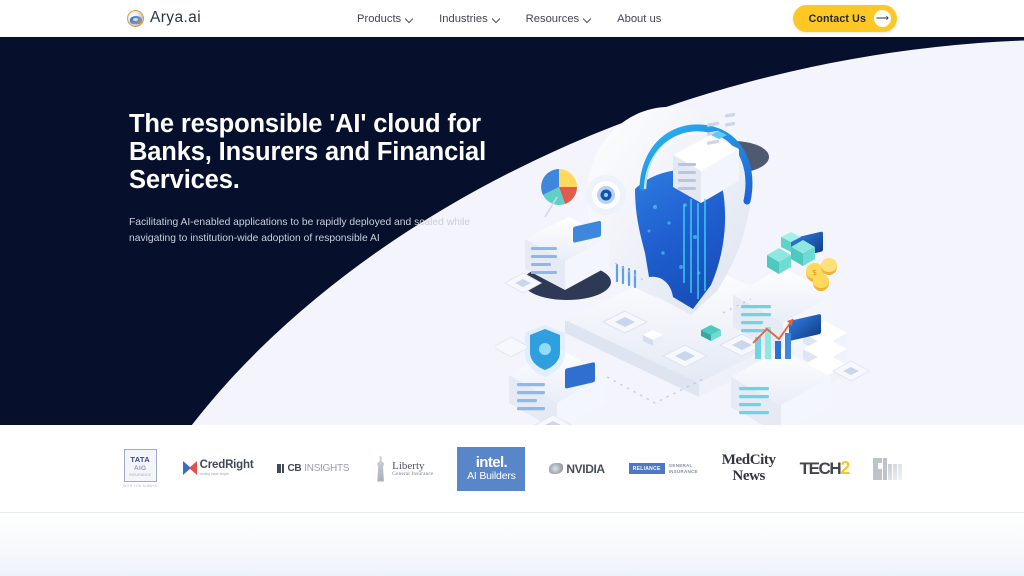  I want to click on logo-tata-aig: TATA AIG INSURANCE WITH YOU ALWAYS, so click(140, 469).